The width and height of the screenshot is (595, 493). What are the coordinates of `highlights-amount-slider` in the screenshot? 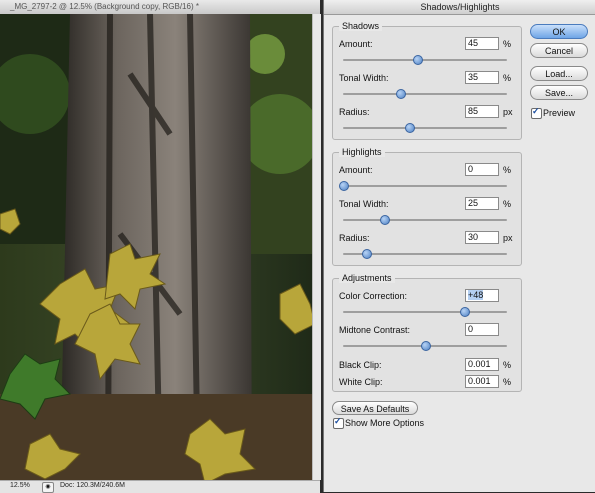 It's located at (423, 186).